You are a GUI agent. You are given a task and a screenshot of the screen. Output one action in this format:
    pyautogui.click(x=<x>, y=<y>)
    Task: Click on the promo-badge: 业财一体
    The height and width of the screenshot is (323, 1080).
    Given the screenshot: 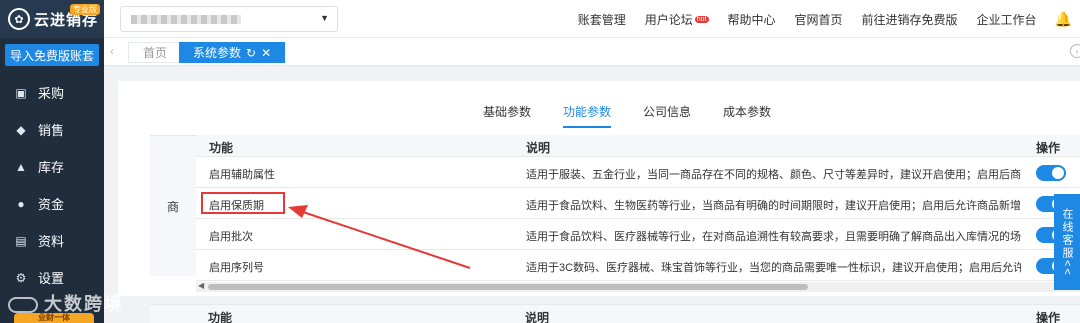 What is the action you would take?
    pyautogui.click(x=54, y=318)
    